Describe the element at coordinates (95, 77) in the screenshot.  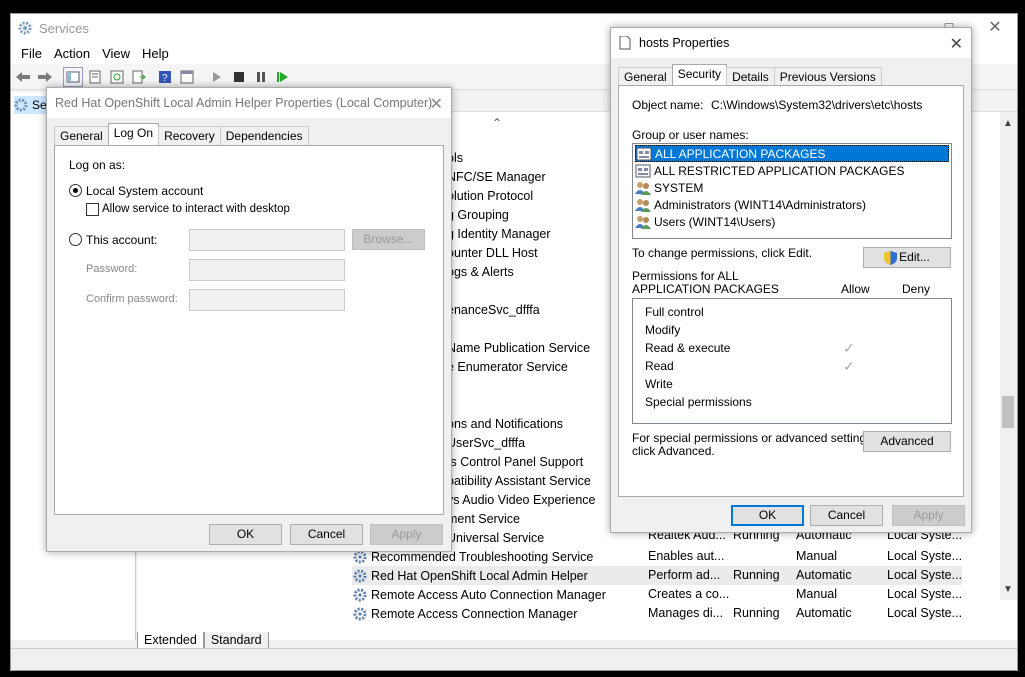
I see `properties-icon` at that location.